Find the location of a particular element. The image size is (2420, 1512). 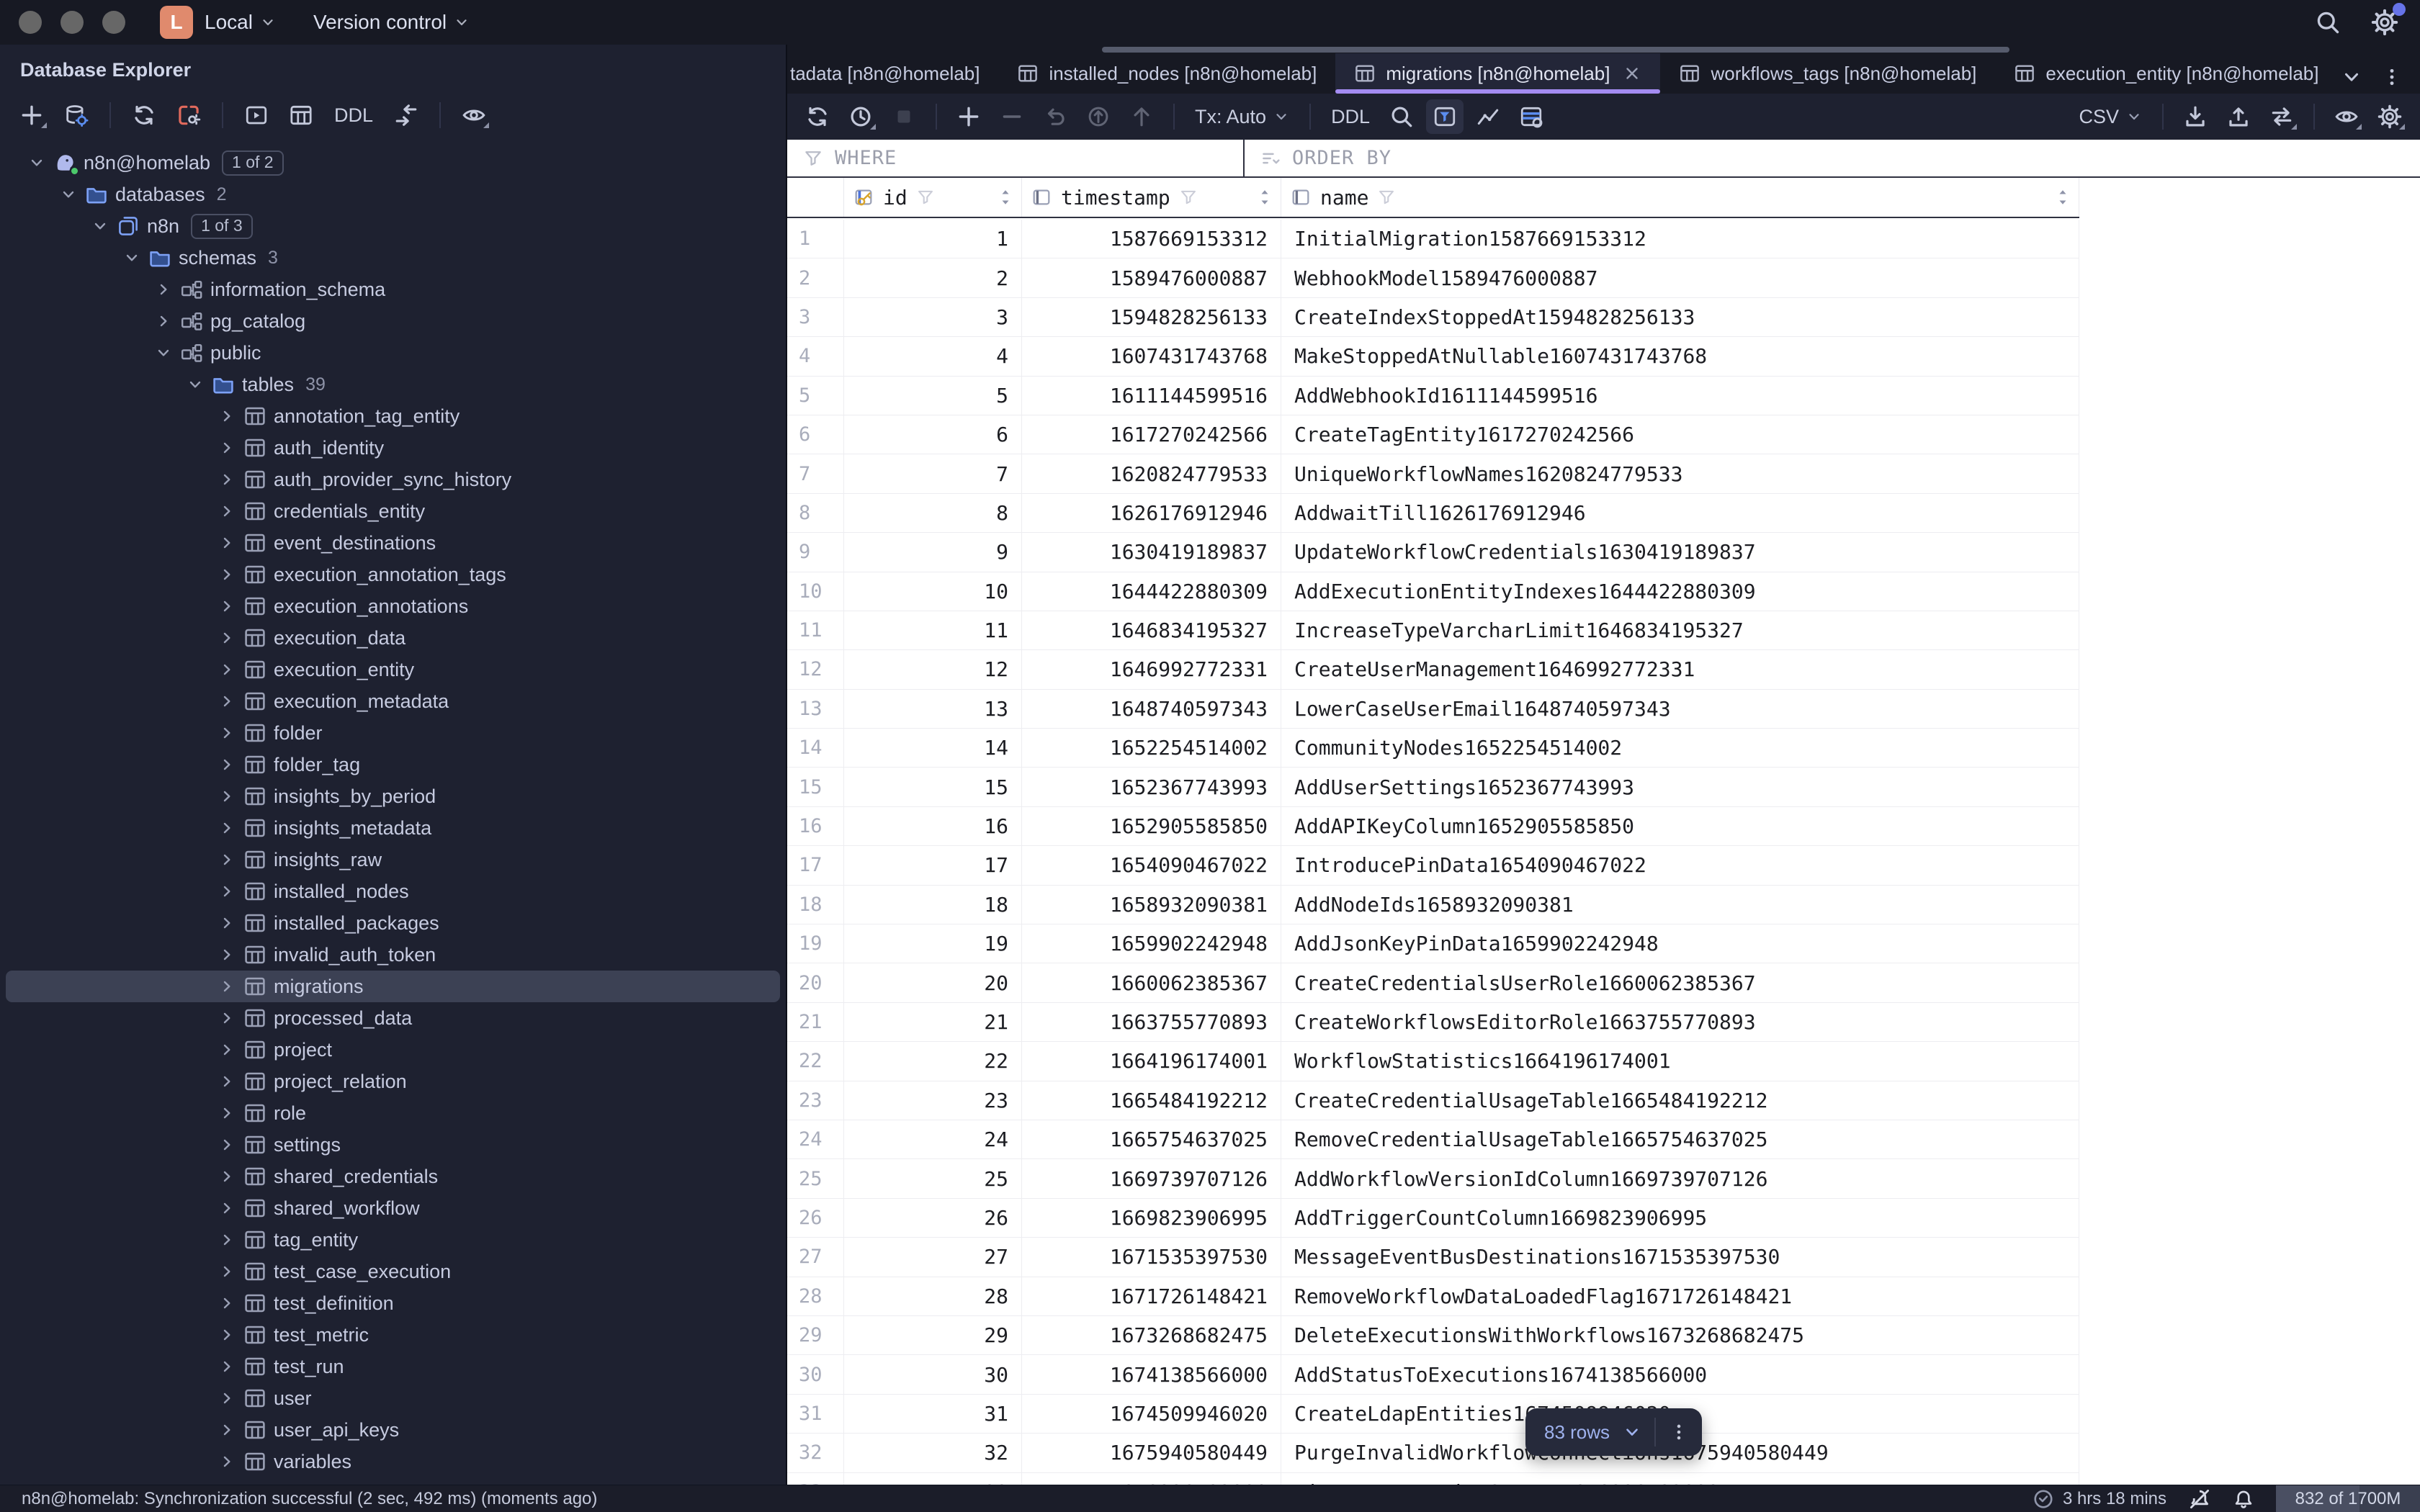

cell-name: MigrateExecutionStatus1676996103000 is located at coordinates (1680, 1478).